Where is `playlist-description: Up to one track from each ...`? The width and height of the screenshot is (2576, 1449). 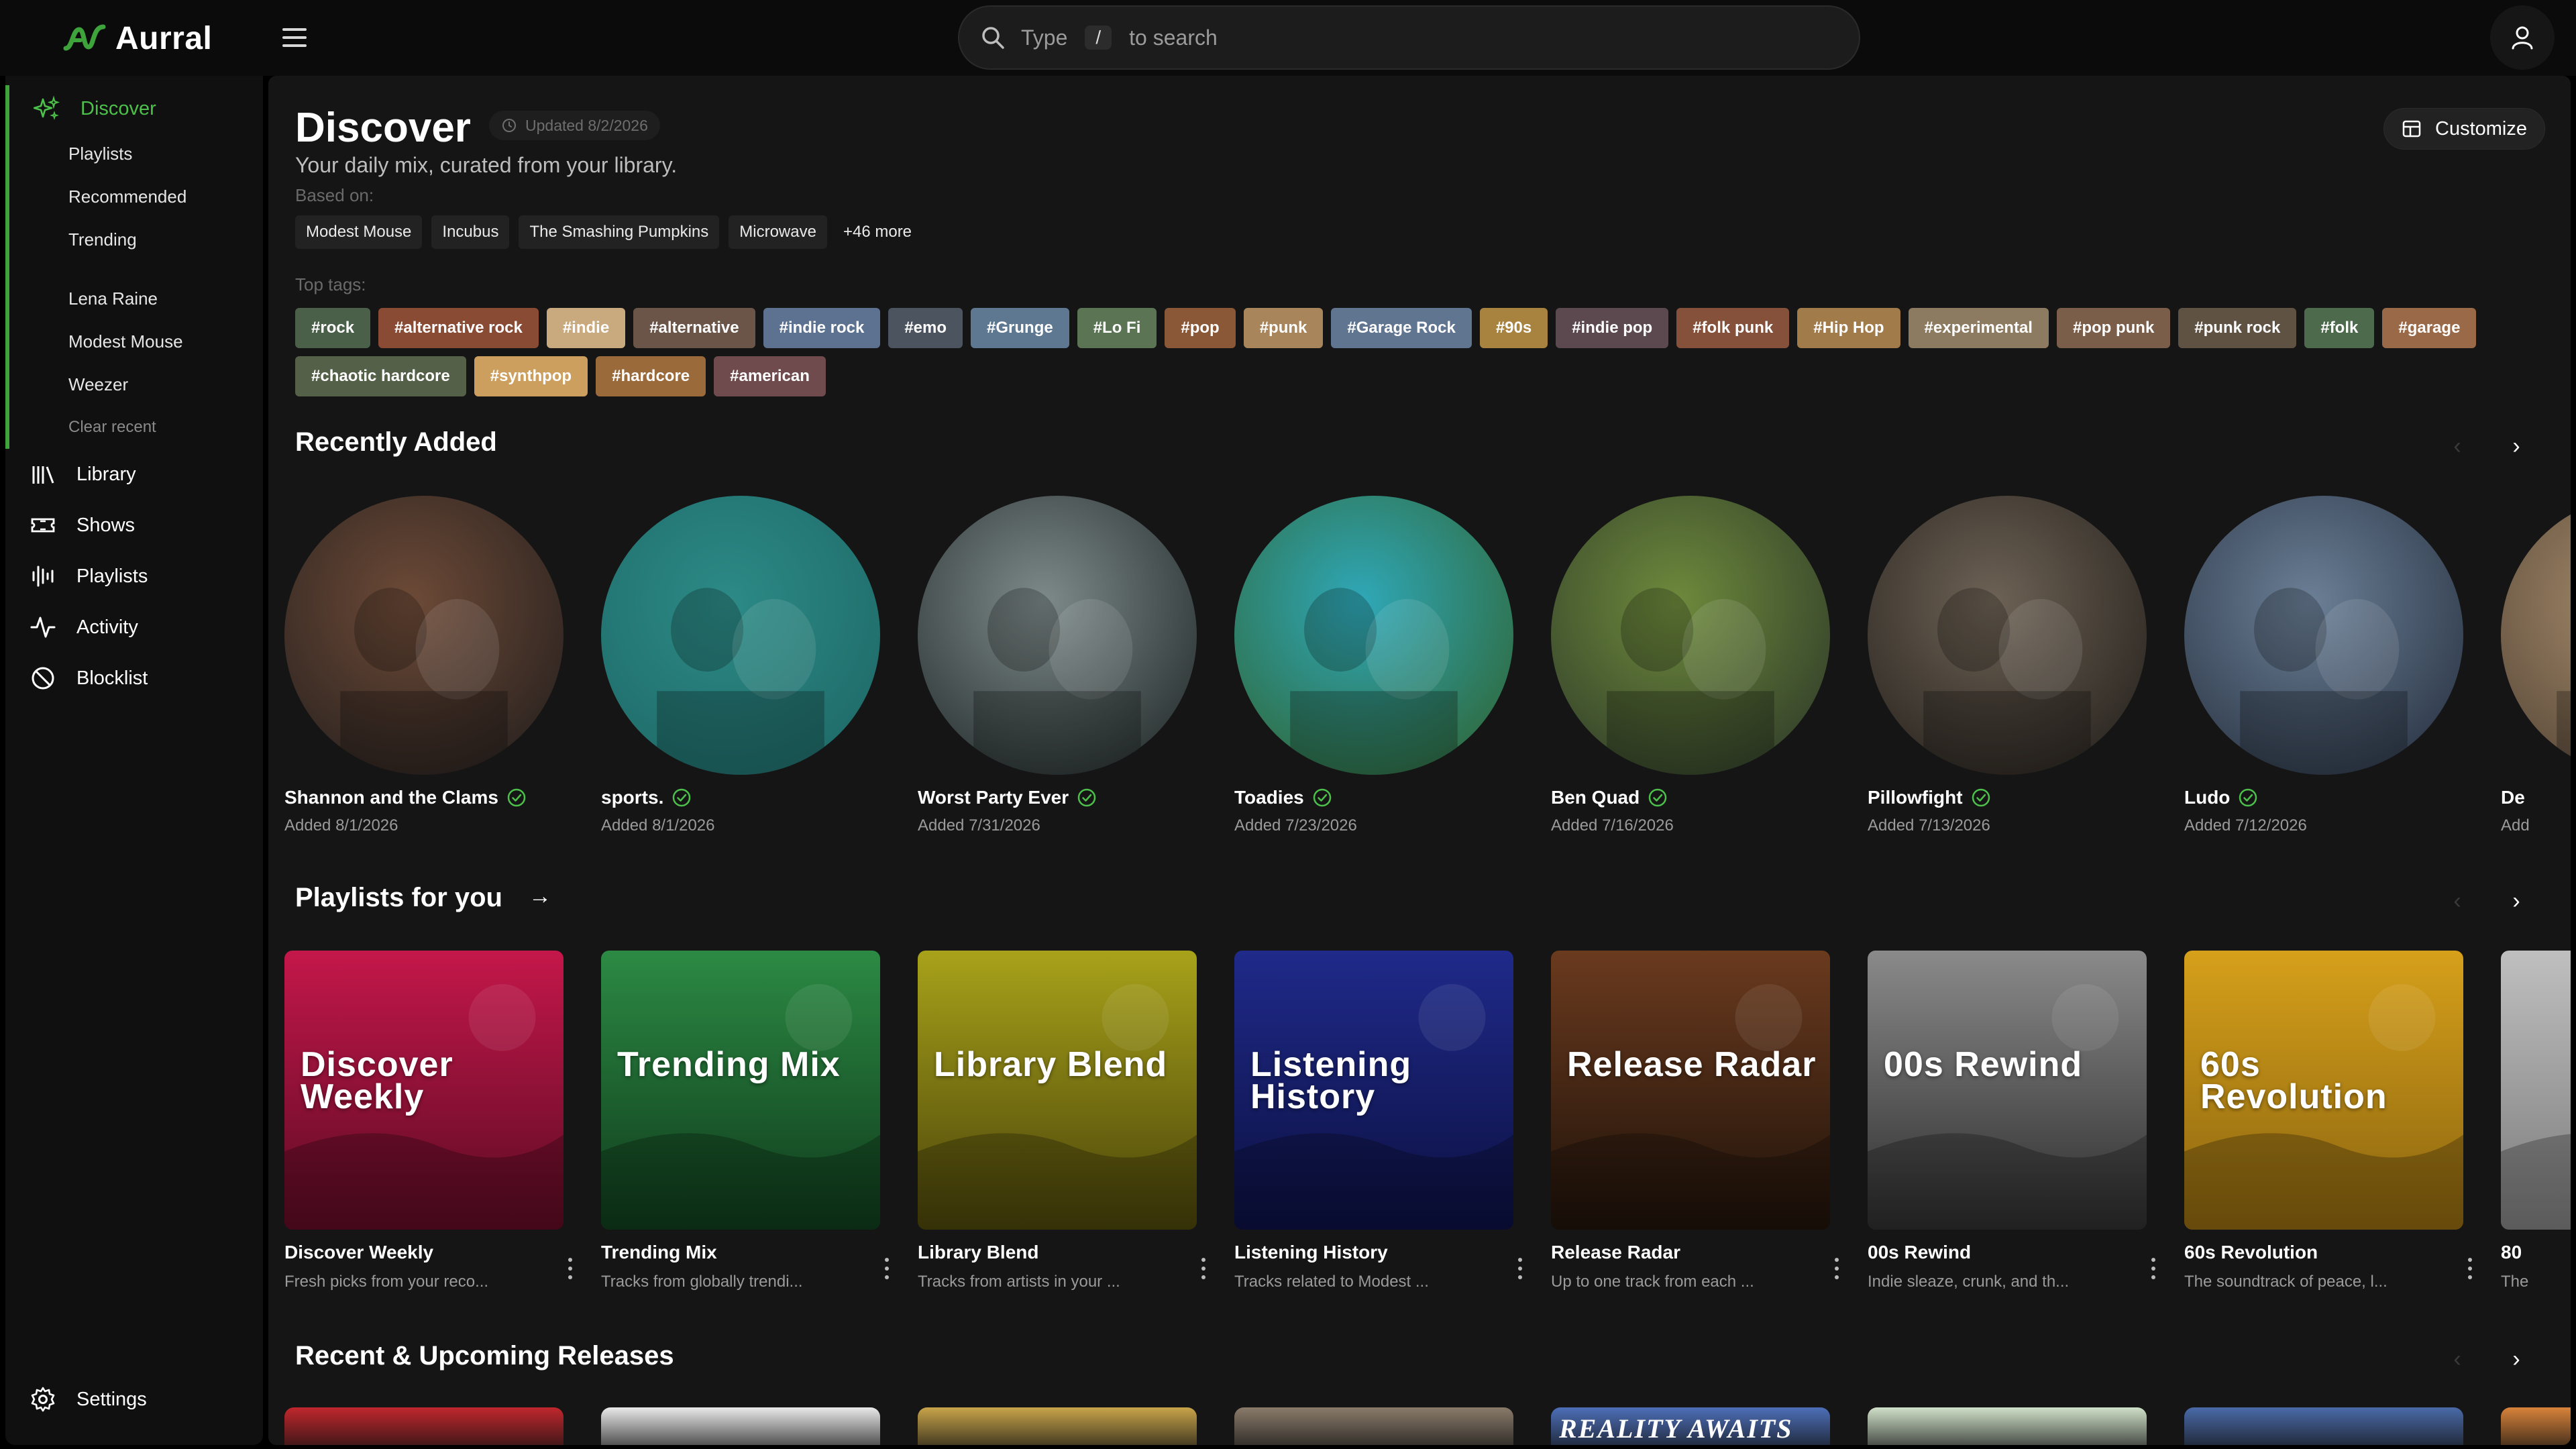 playlist-description: Up to one track from each ... is located at coordinates (1652, 1282).